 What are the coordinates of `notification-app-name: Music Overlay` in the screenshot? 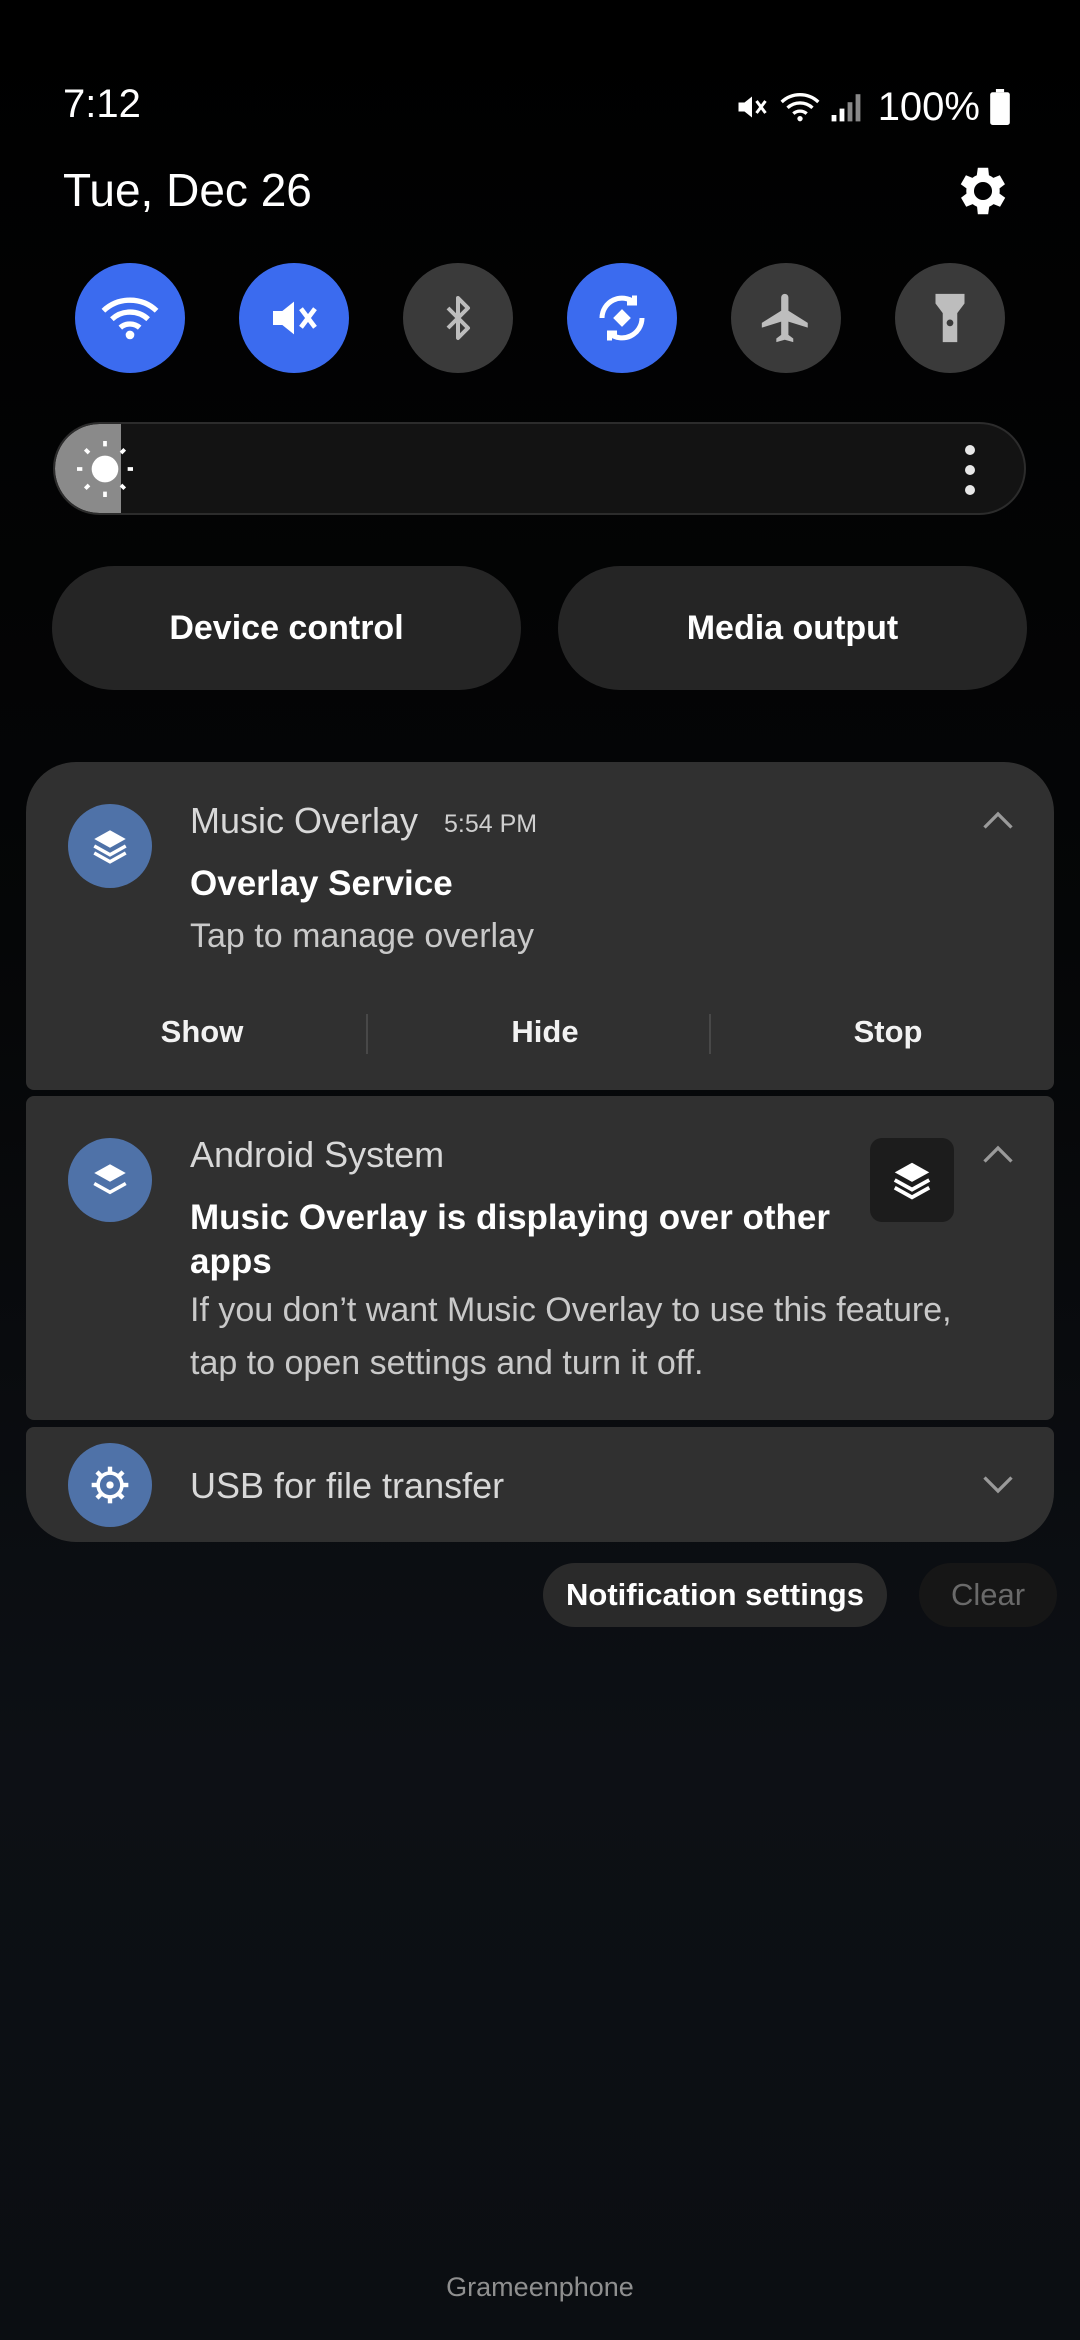 It's located at (304, 820).